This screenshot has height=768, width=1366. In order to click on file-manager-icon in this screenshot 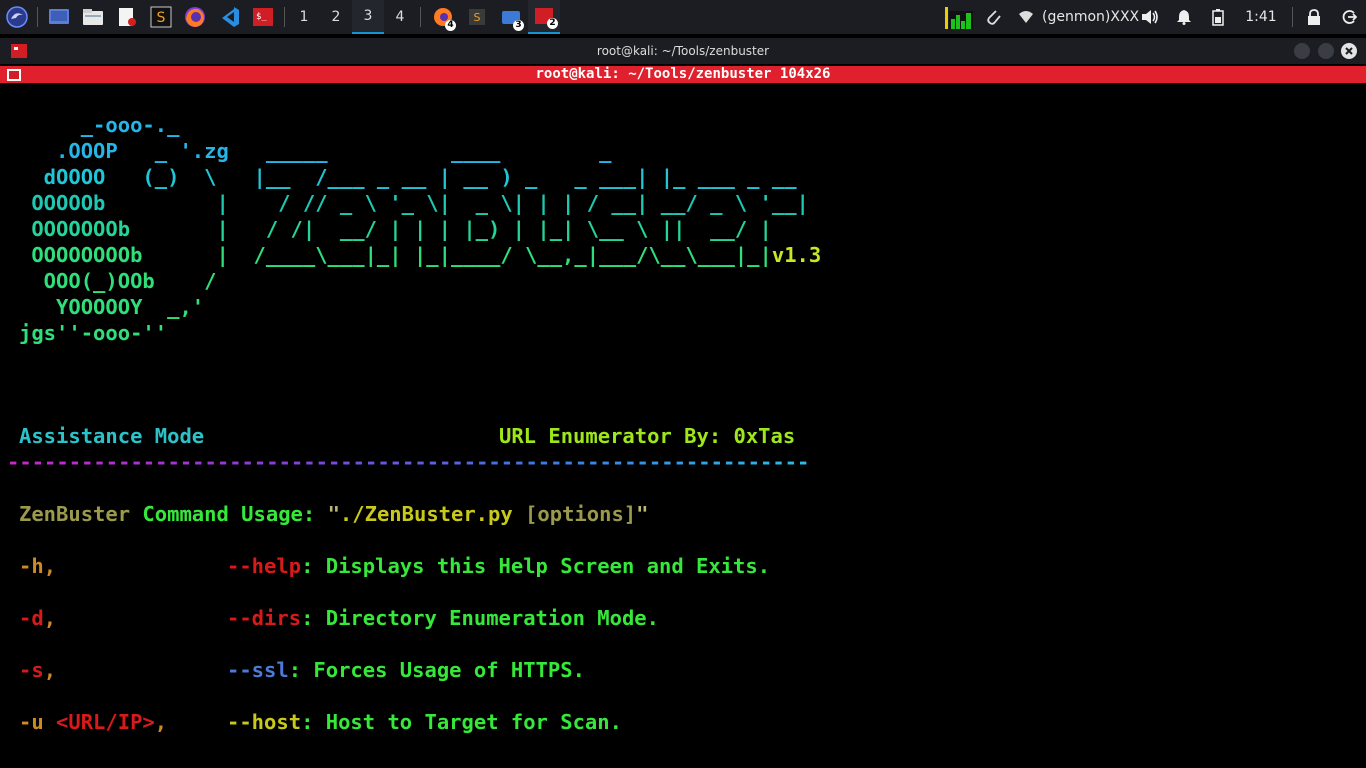, I will do `click(93, 17)`.